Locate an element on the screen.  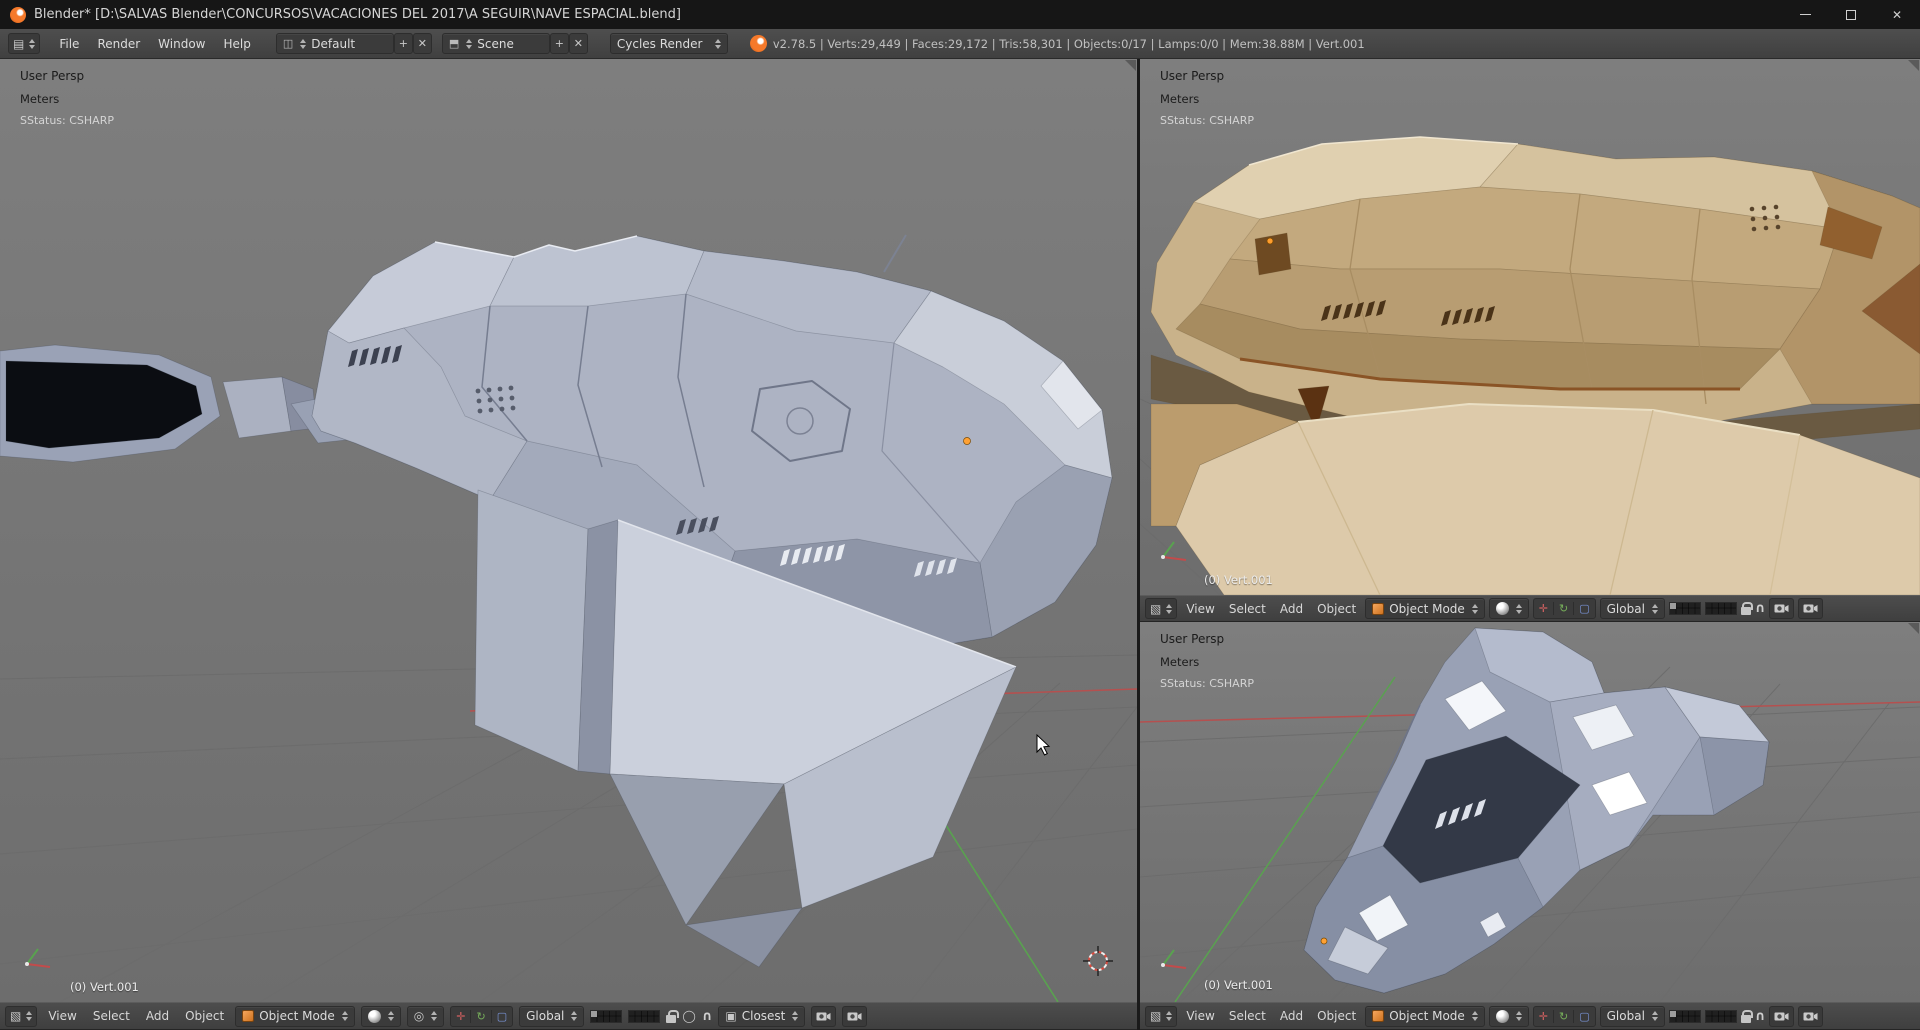
mode-arrows-icon is located at coordinates (1474, 1016).